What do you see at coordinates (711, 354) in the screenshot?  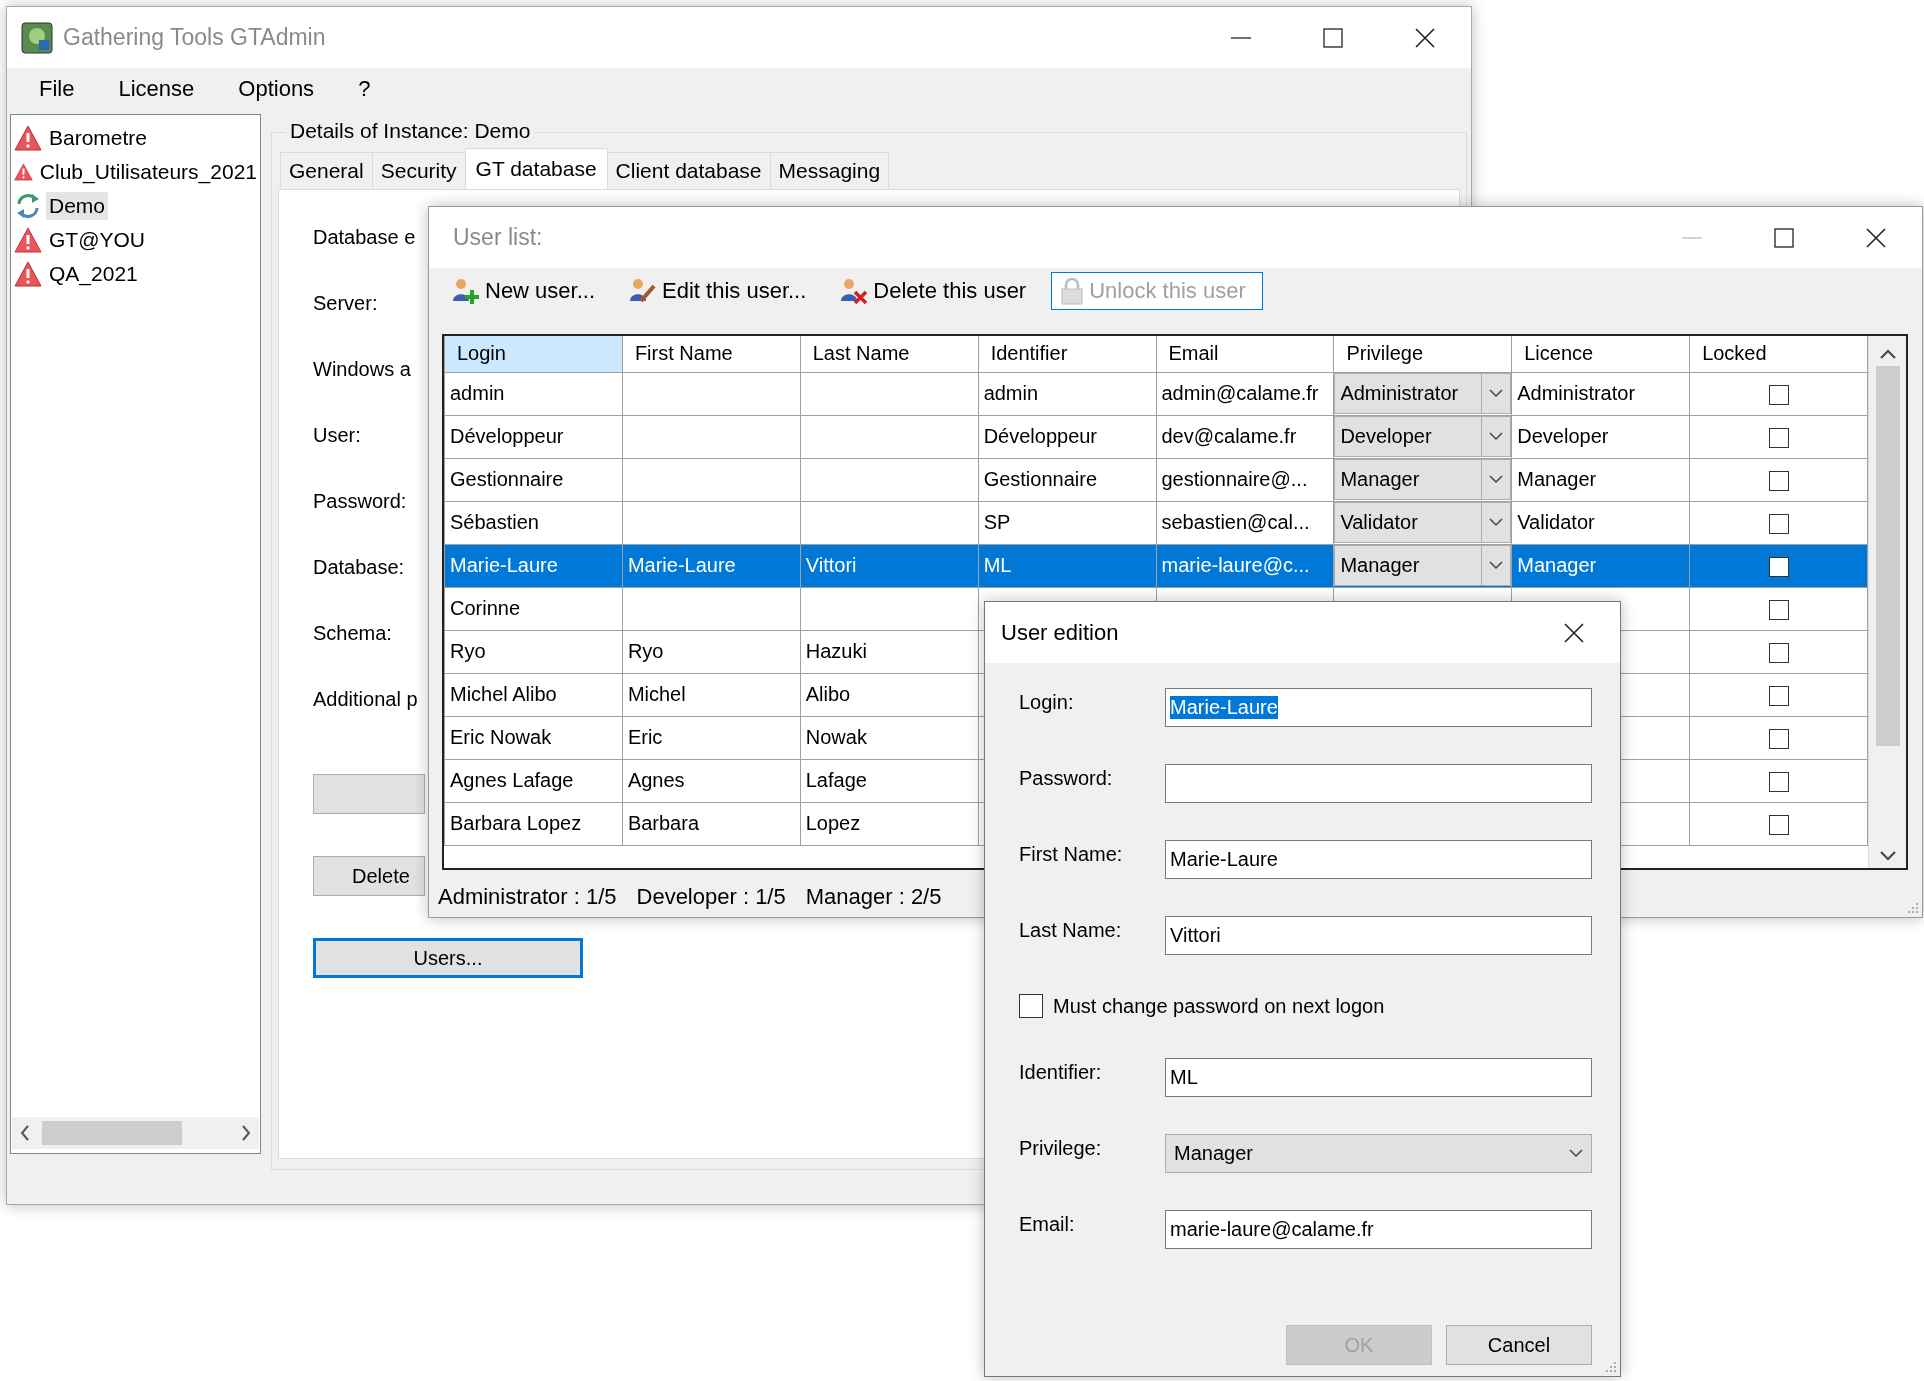 I see `column-header: First Name` at bounding box center [711, 354].